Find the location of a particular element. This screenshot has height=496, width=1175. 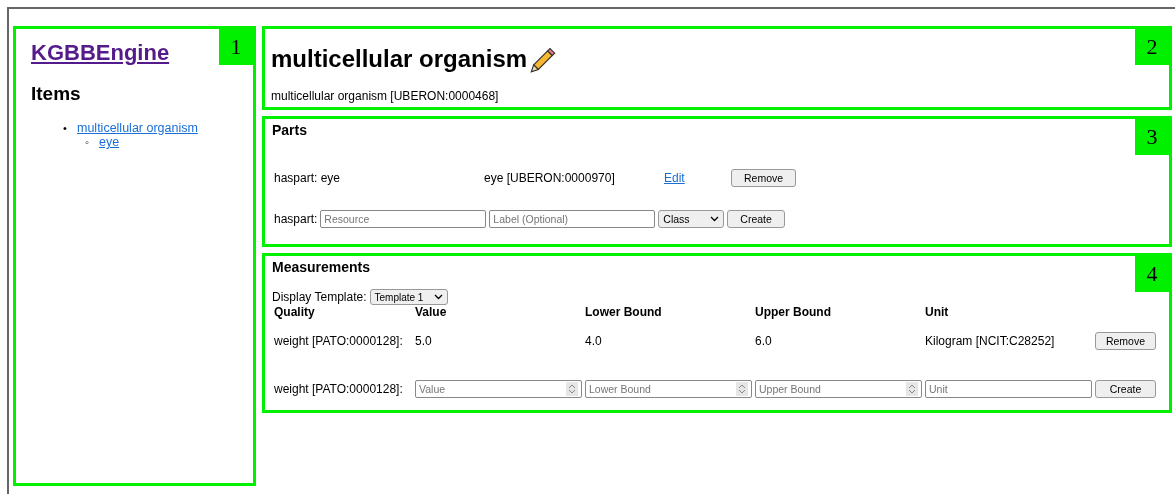

pencil-icon is located at coordinates (543, 59).